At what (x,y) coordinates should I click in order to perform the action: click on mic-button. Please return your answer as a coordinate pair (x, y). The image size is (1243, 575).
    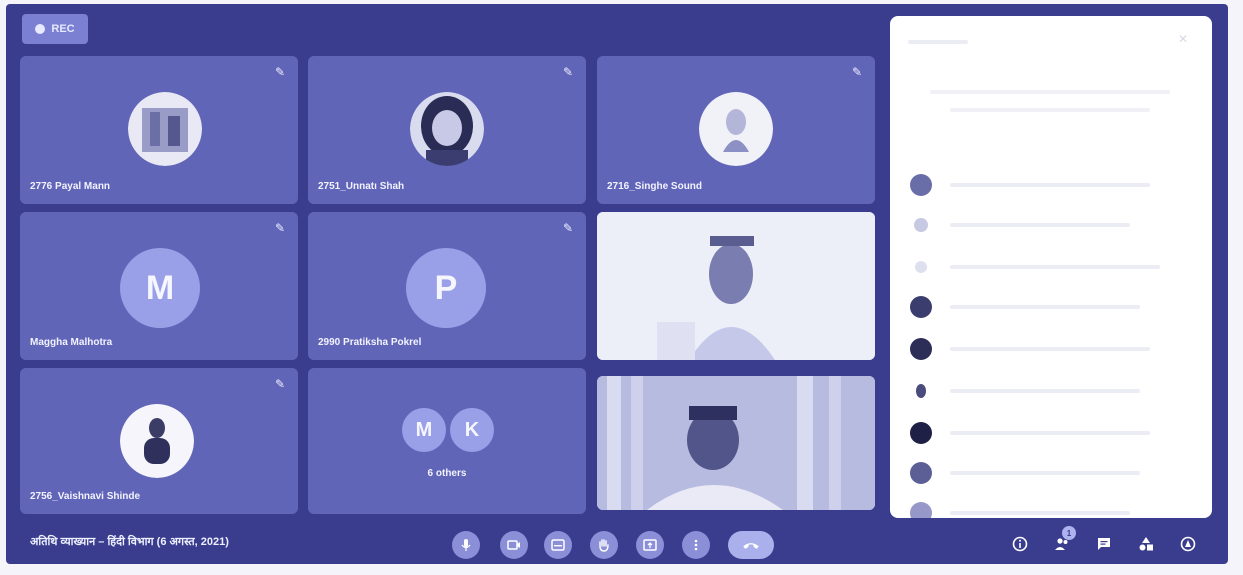
    Looking at the image, I should click on (466, 545).